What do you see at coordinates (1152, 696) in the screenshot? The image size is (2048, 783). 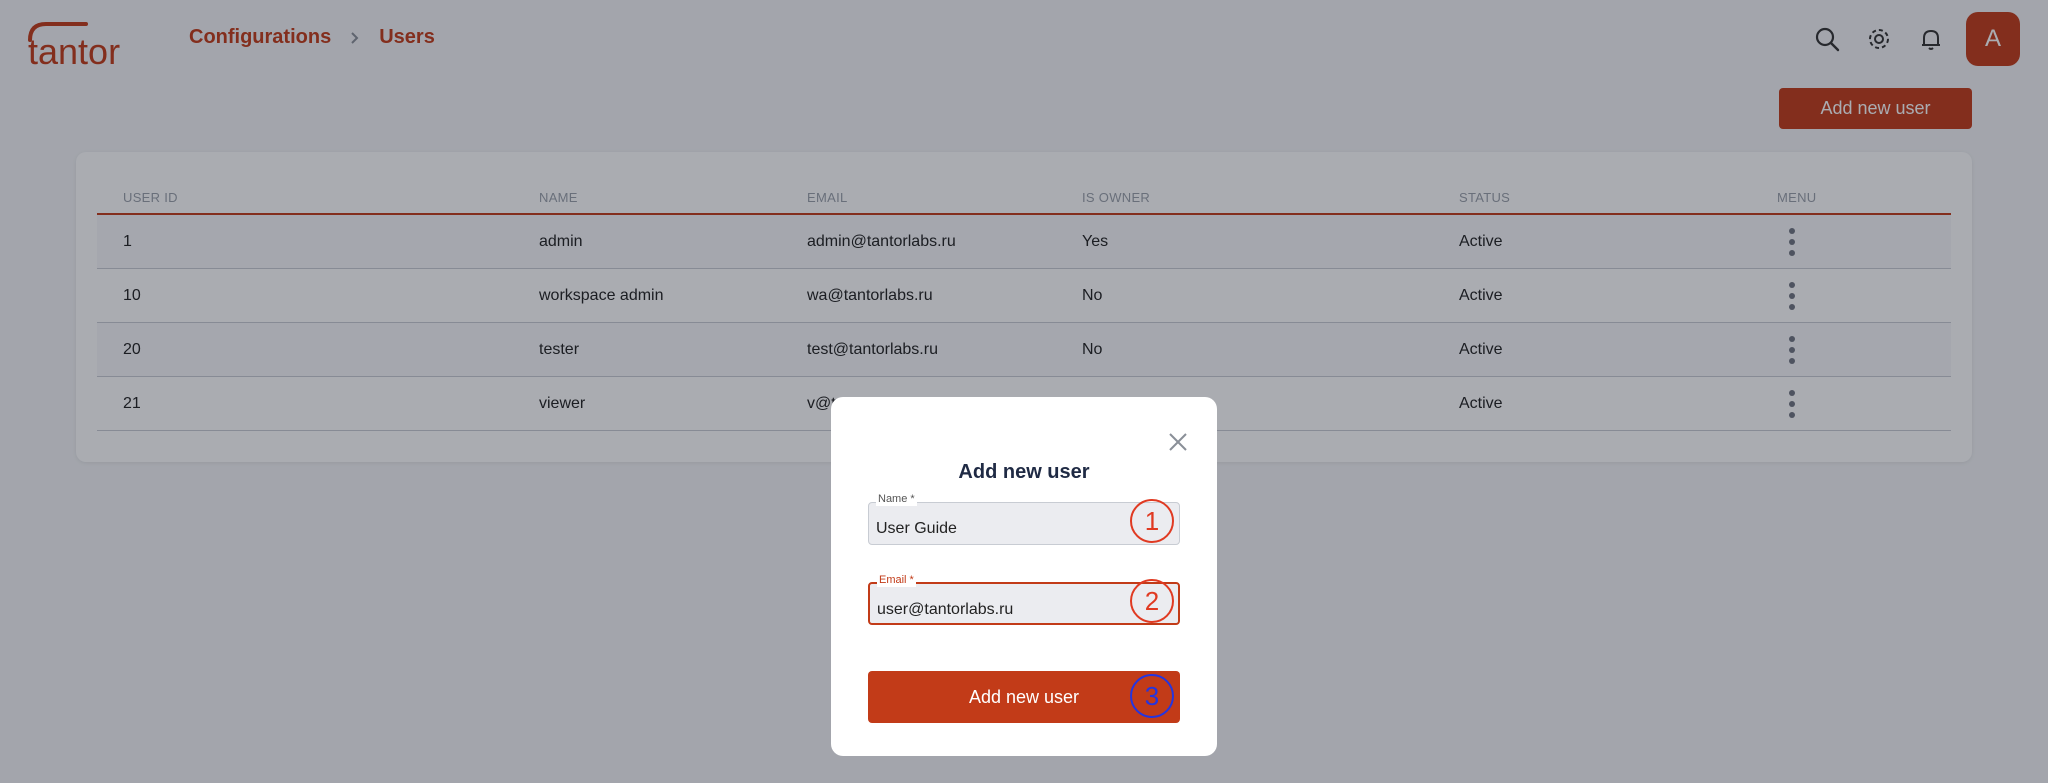 I see `step-marker-3: 3` at bounding box center [1152, 696].